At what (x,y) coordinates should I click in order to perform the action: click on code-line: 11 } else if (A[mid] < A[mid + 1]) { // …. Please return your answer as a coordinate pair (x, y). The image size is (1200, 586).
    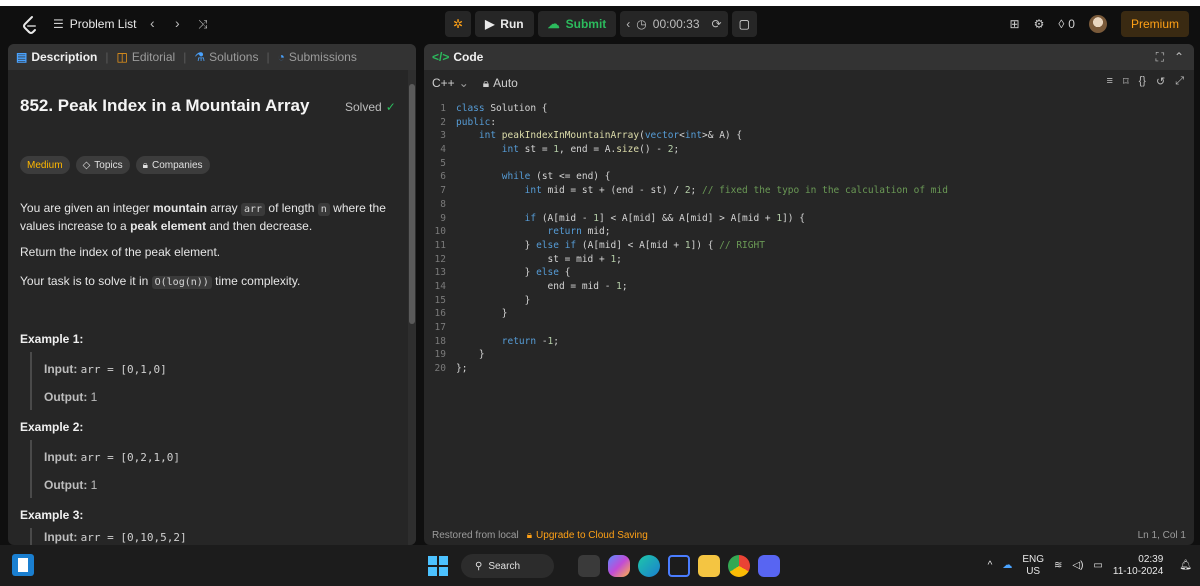
    Looking at the image, I should click on (804, 246).